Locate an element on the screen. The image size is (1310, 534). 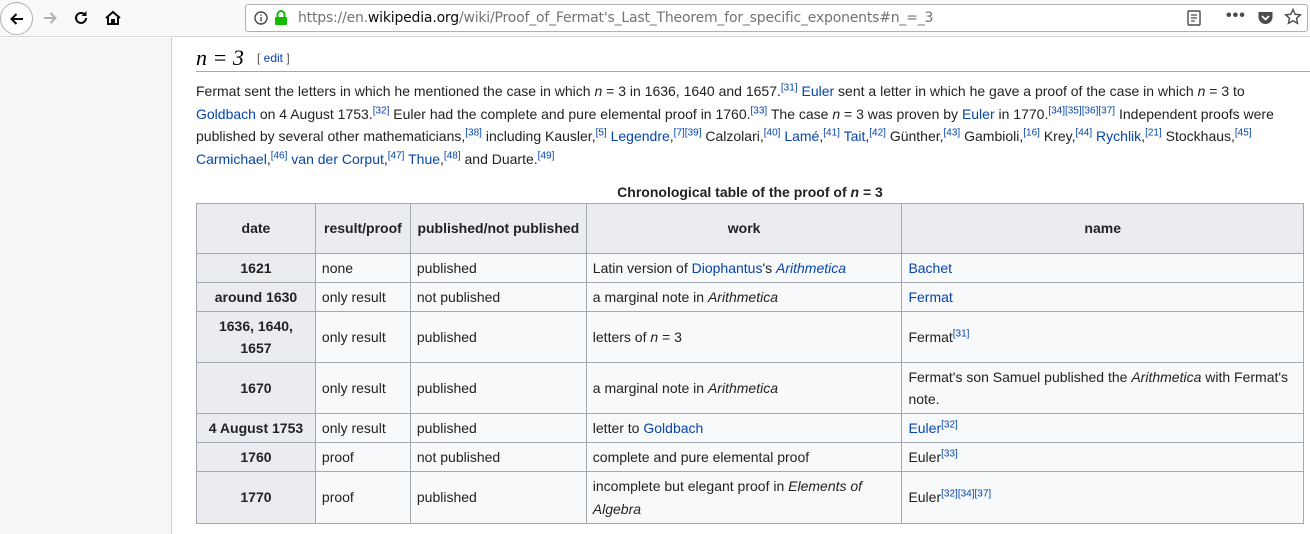
link-diophantus: Diophantus is located at coordinates (727, 268).